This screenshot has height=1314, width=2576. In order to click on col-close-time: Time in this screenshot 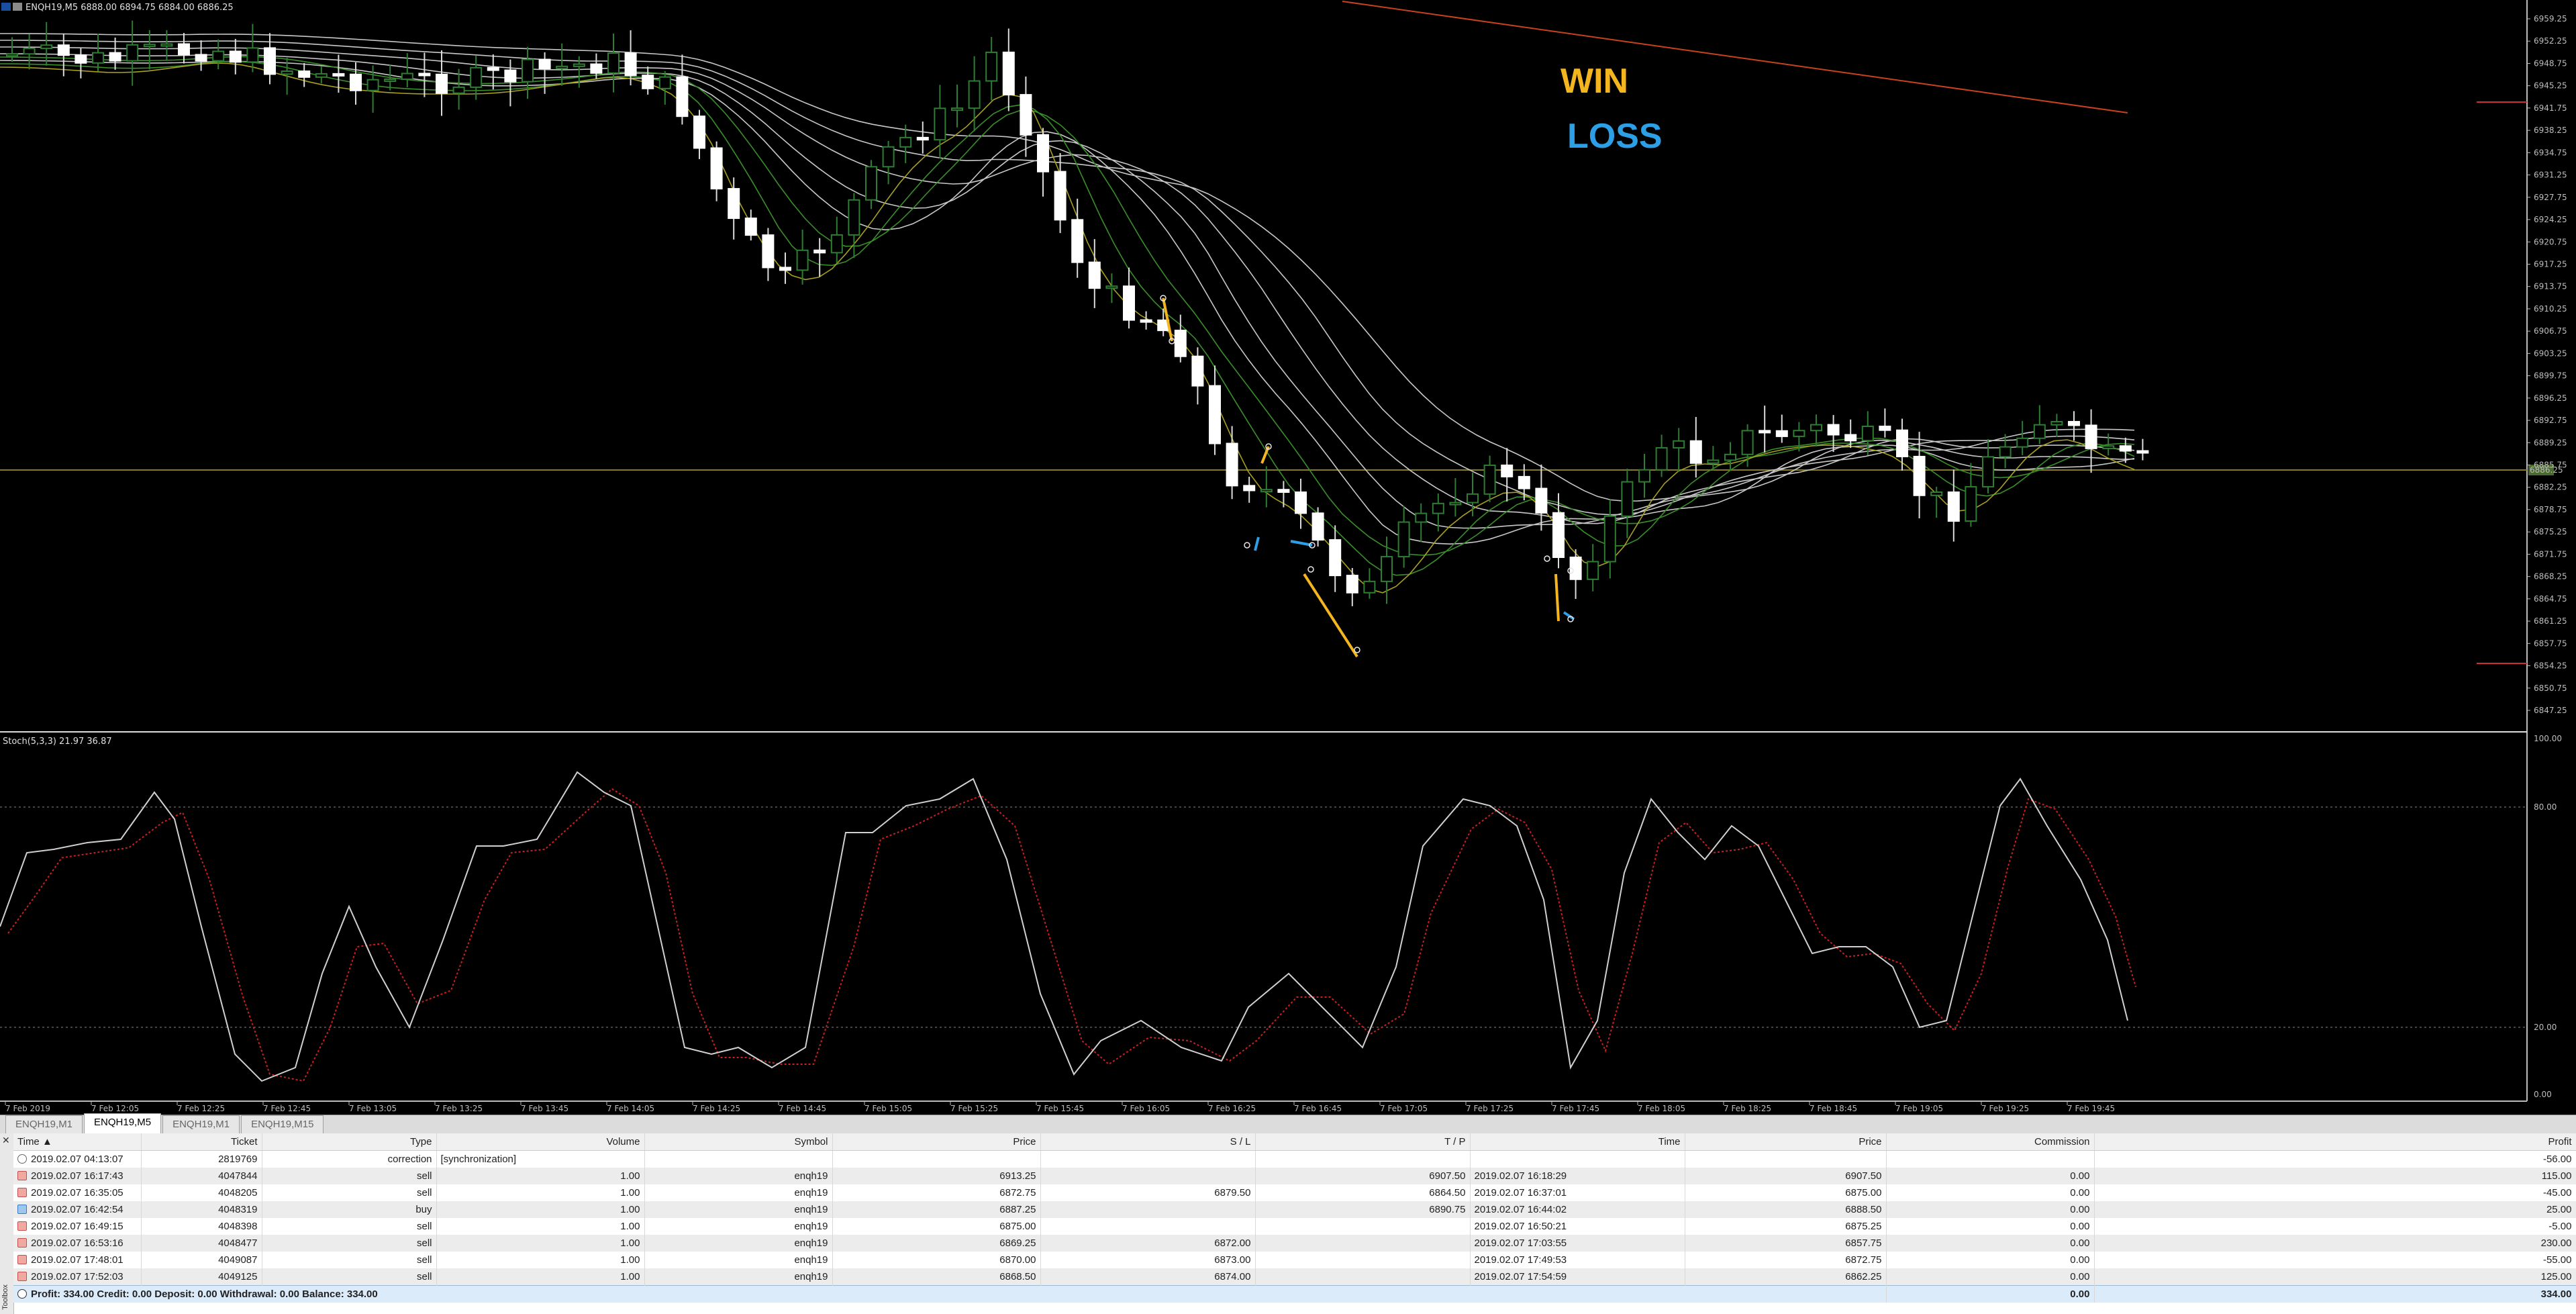, I will do `click(1577, 1142)`.